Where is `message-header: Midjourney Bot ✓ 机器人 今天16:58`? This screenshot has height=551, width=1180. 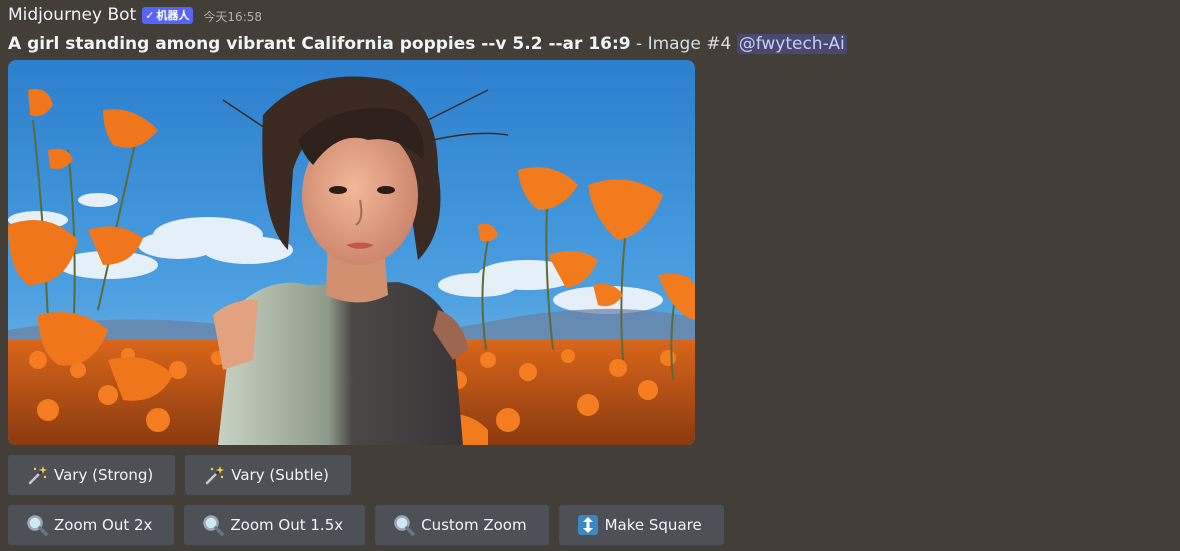 message-header: Midjourney Bot ✓ 机器人 今天16:58 is located at coordinates (590, 15).